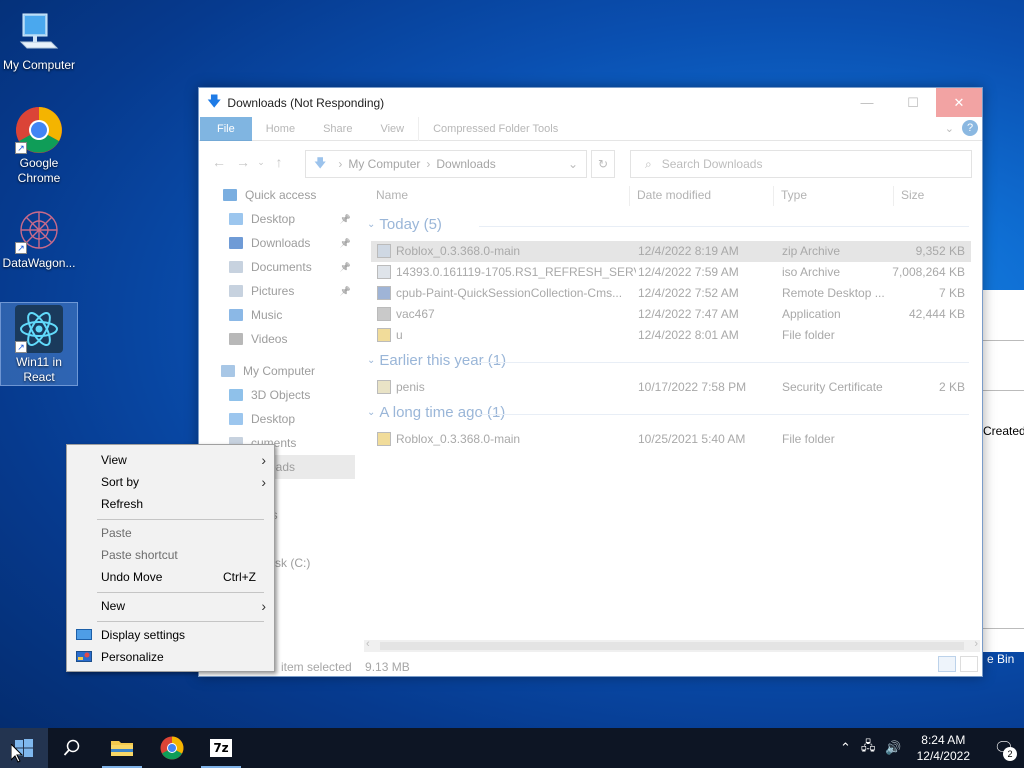  What do you see at coordinates (951, 293) in the screenshot?
I see `file-size: 7 KB` at bounding box center [951, 293].